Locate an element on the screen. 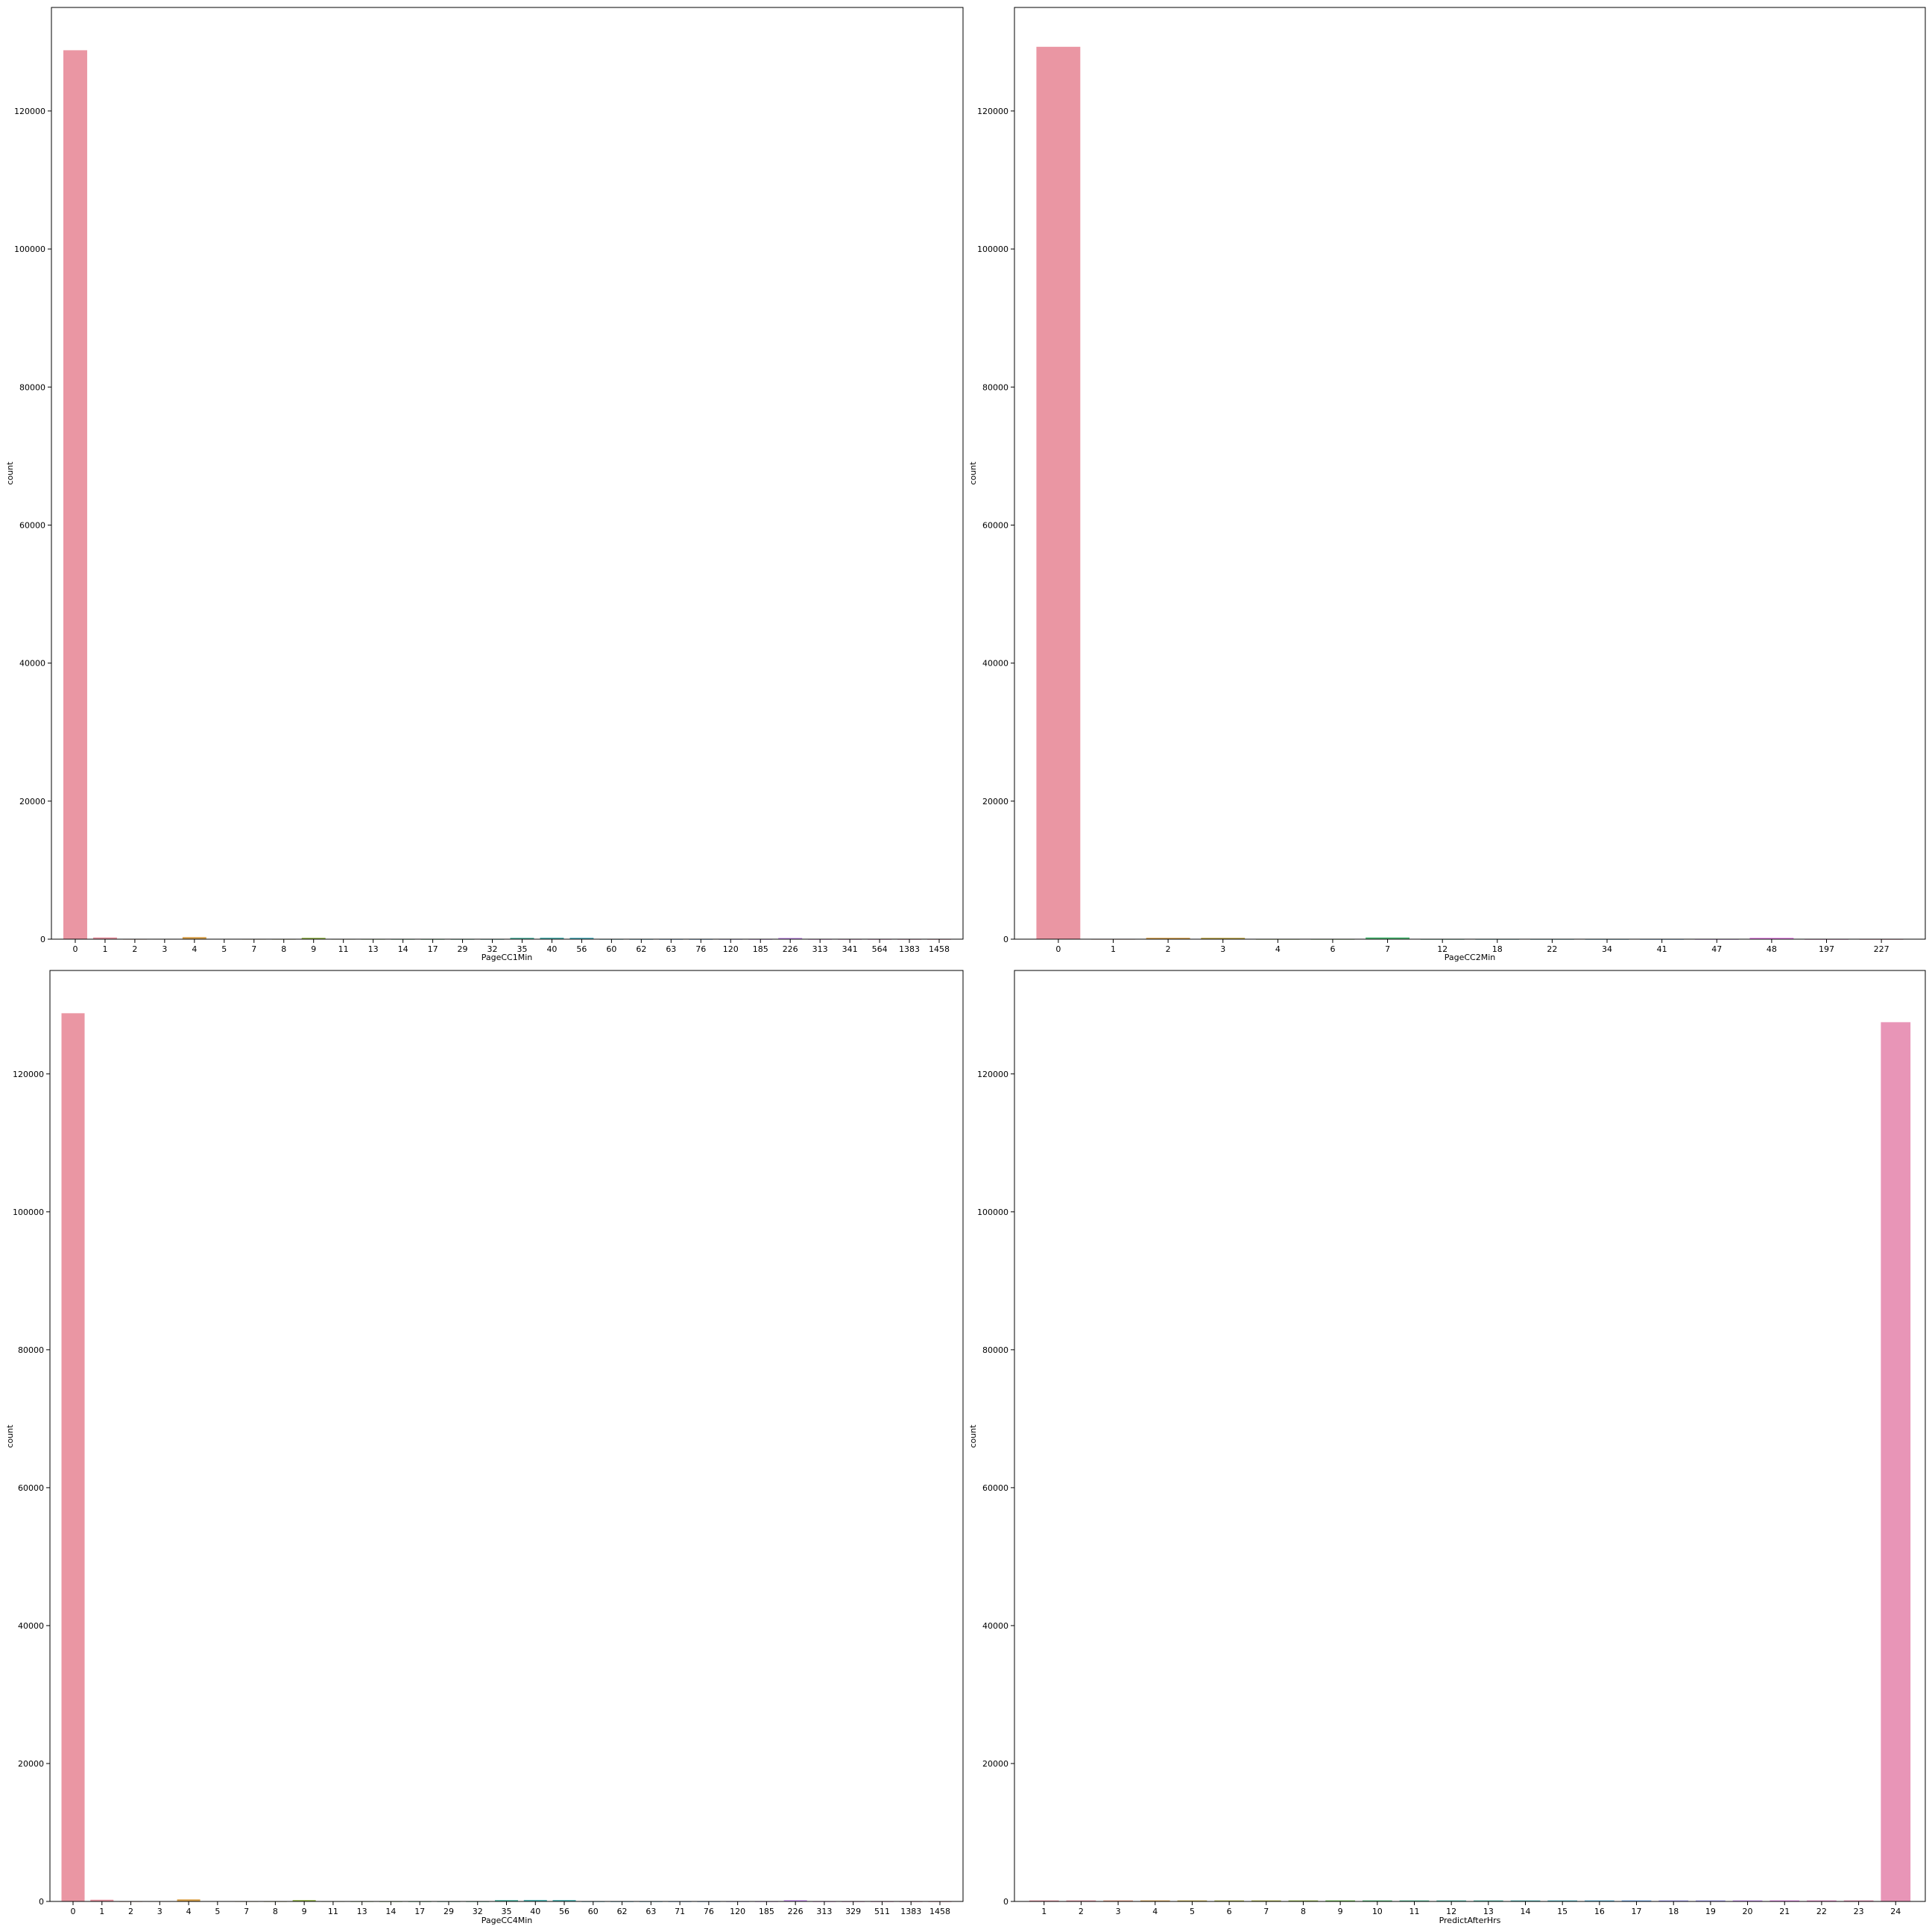 The image size is (1932, 1932). x-tick-label: 40 is located at coordinates (551, 949).